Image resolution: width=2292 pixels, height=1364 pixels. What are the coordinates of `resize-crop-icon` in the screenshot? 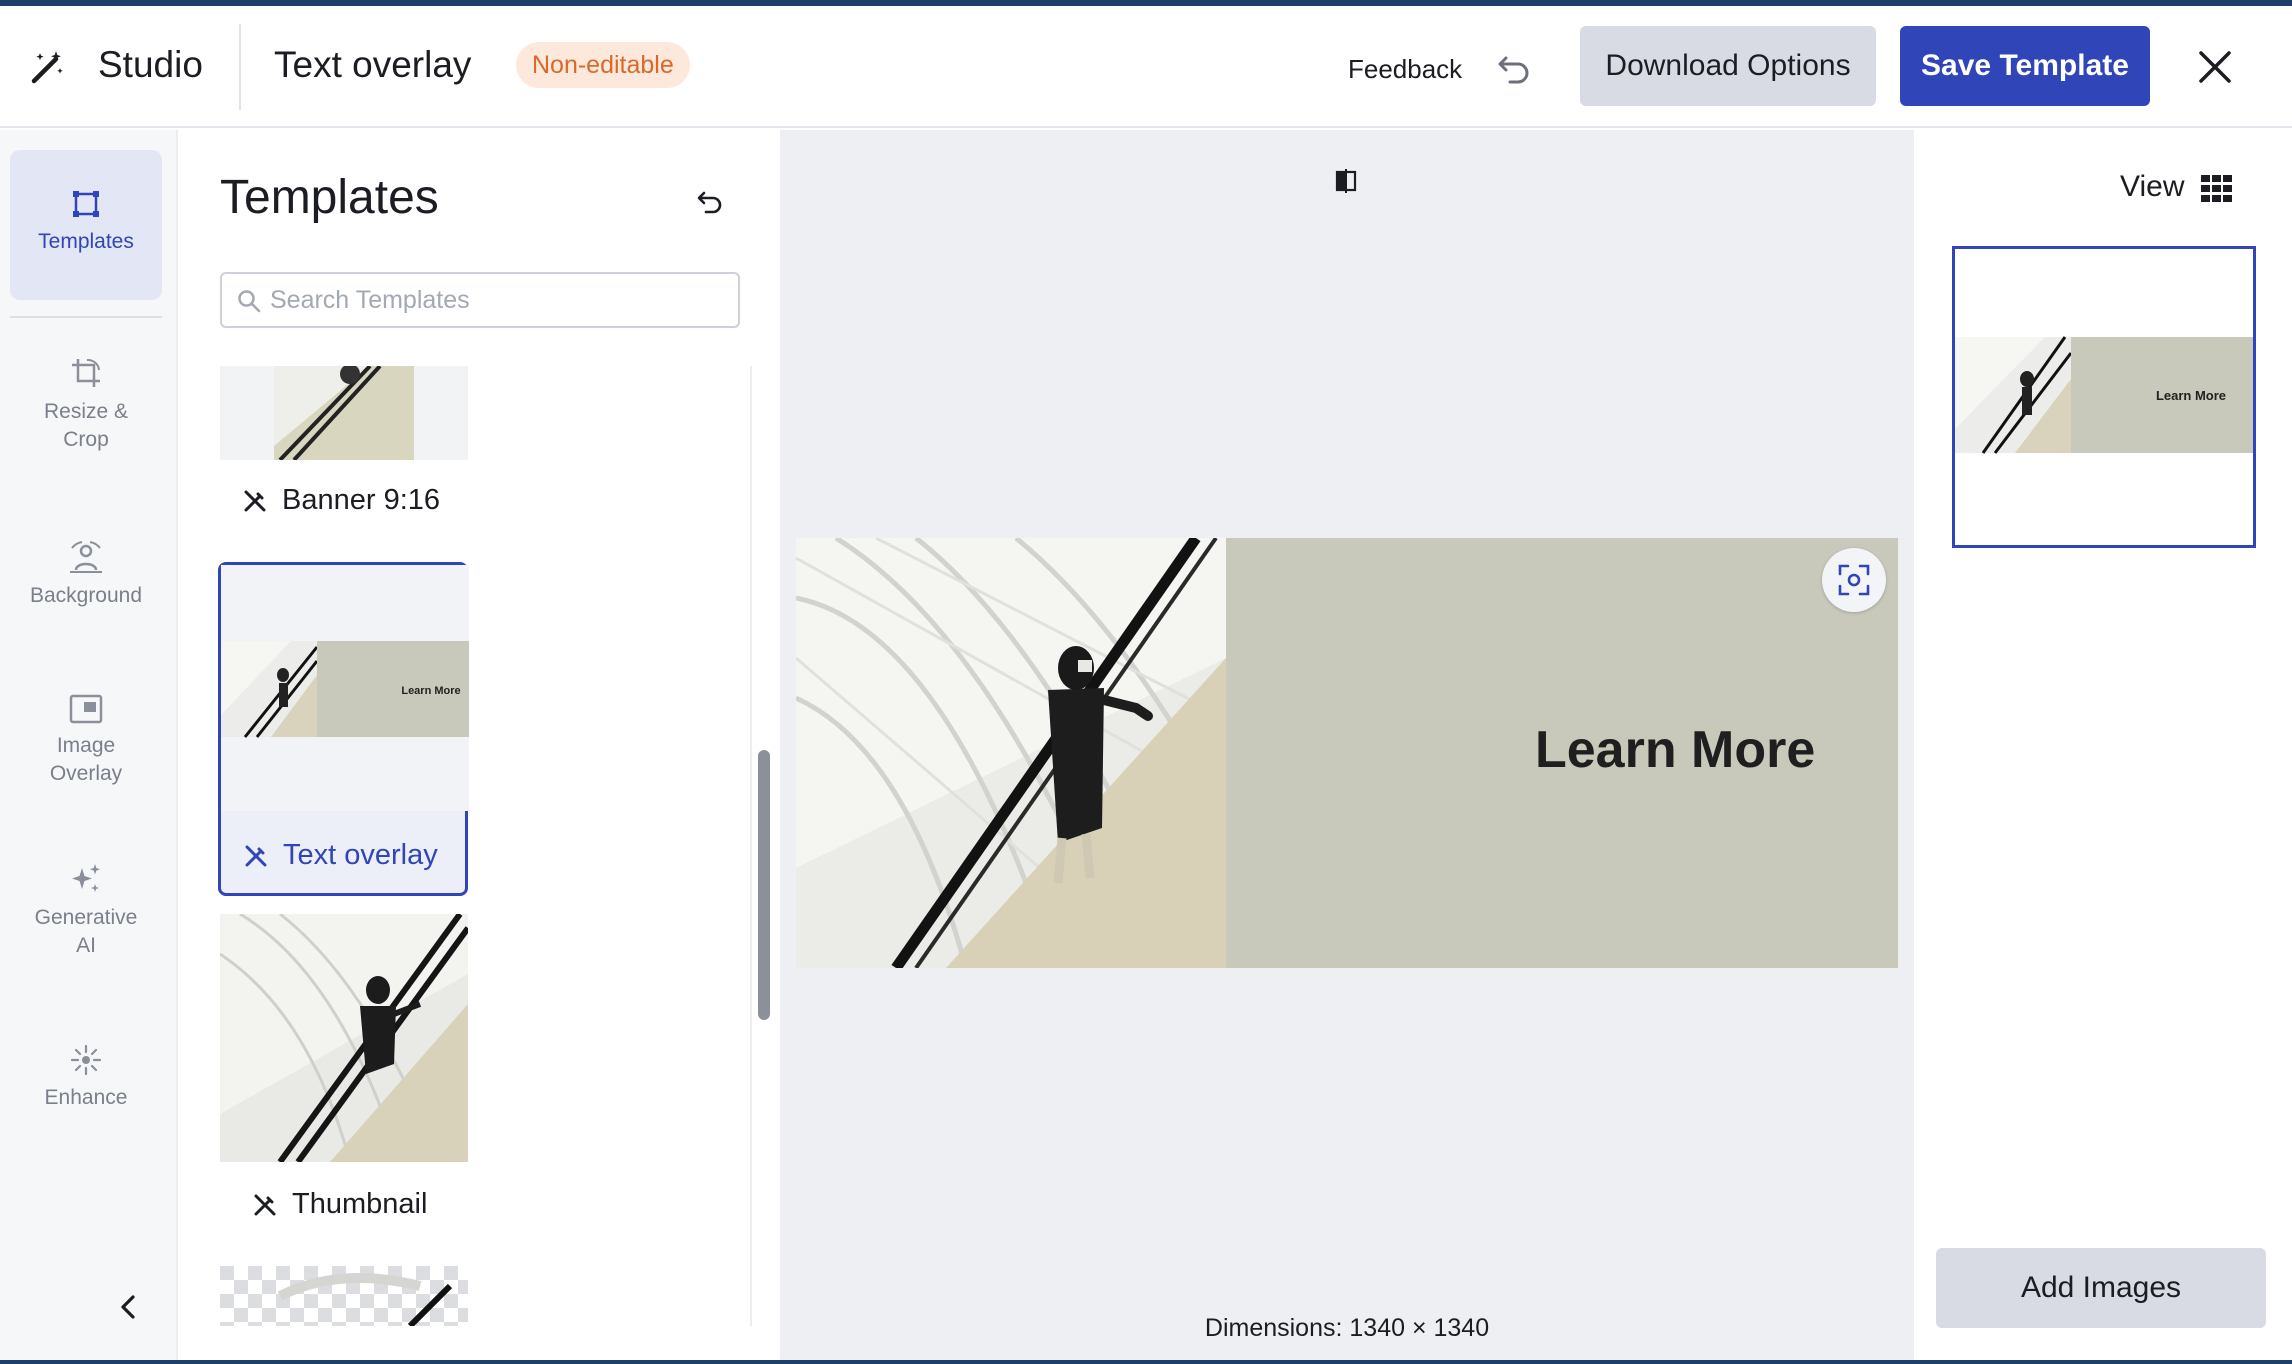 It's located at (86, 372).